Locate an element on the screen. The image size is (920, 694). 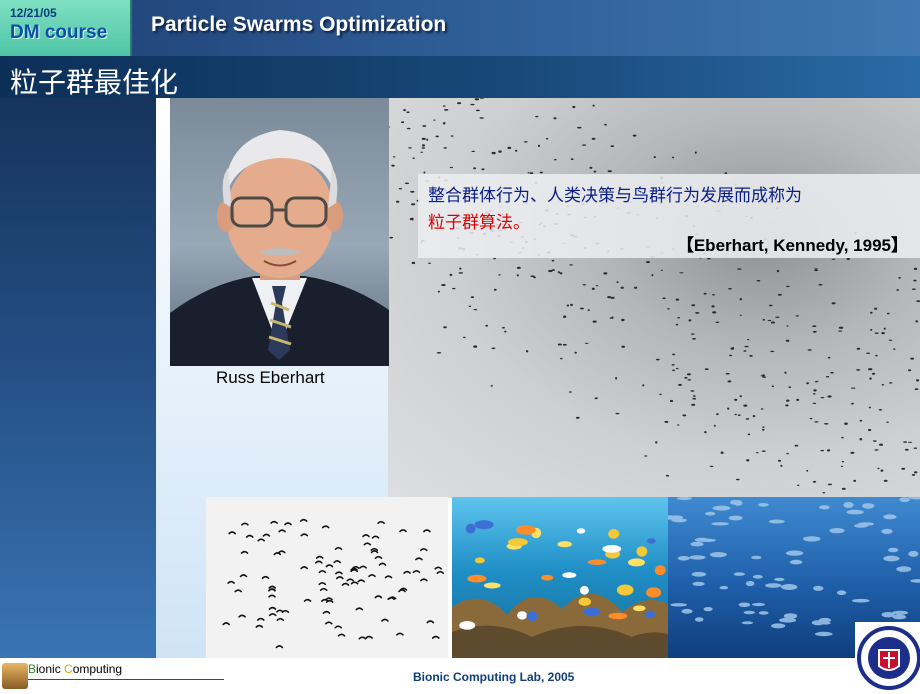
flying-birds-image is located at coordinates (327, 578).